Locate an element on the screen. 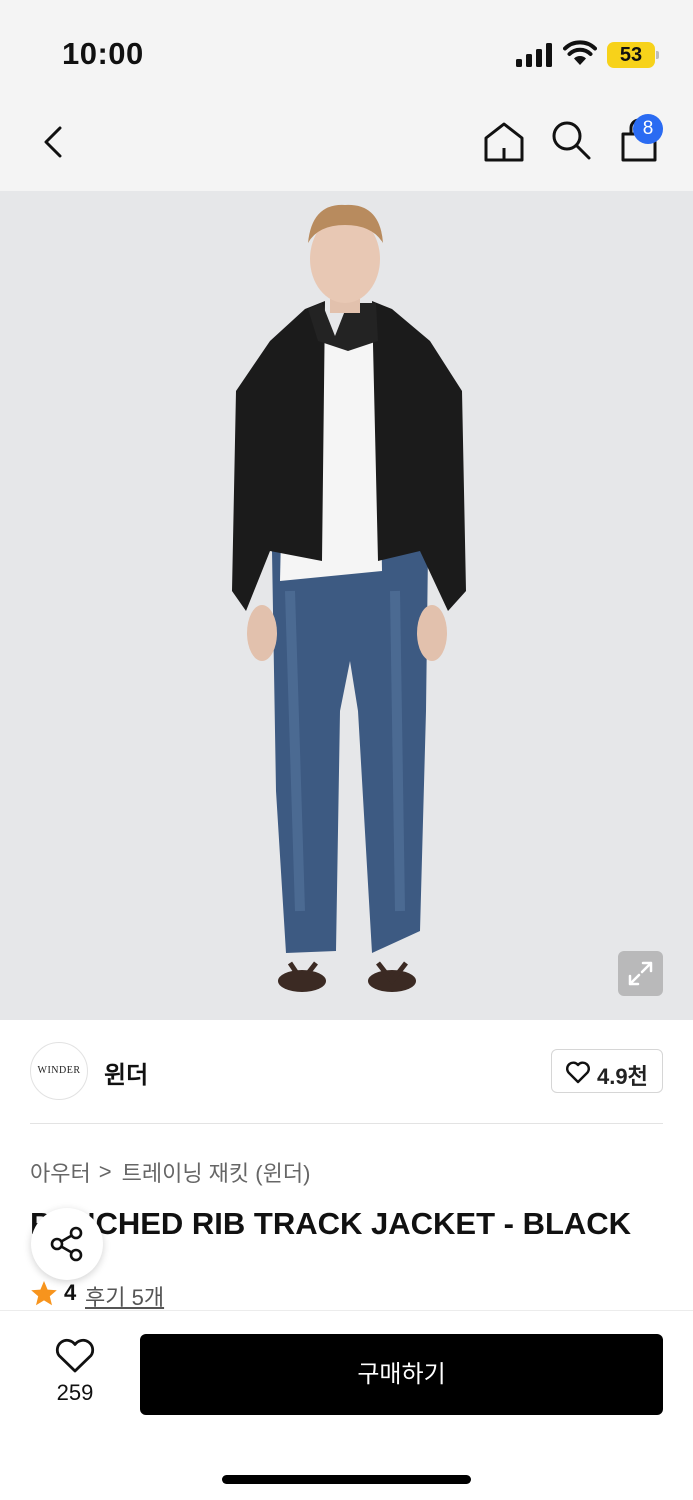 The width and height of the screenshot is (693, 1500). reviews-link: 후기 5개 is located at coordinates (124, 1296).